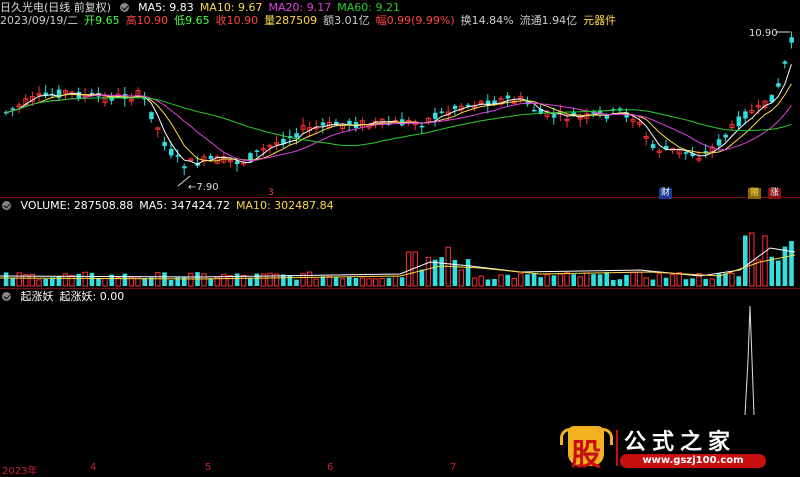 This screenshot has width=800, height=477. I want to click on quote-field: 高10.90, so click(147, 20).